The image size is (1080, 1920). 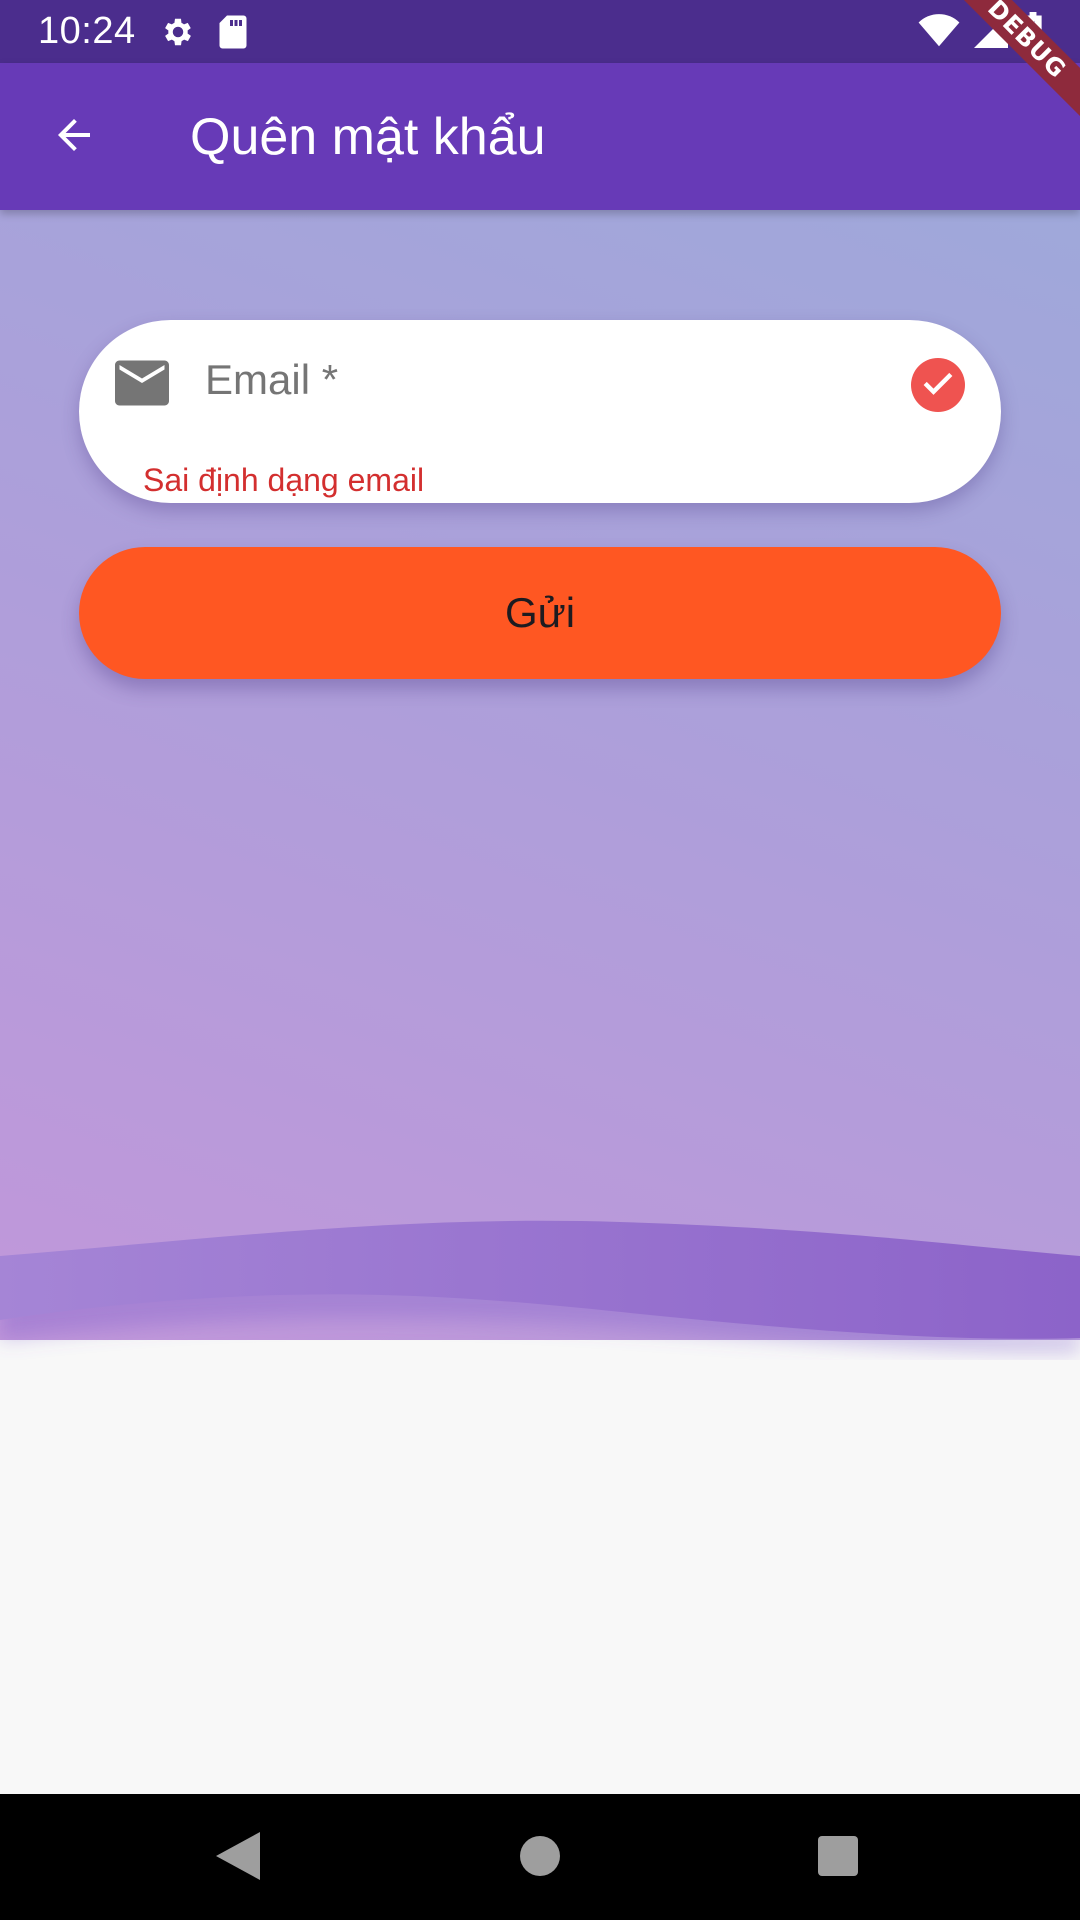 I want to click on page-title: Quên mật khẩu, so click(x=368, y=137).